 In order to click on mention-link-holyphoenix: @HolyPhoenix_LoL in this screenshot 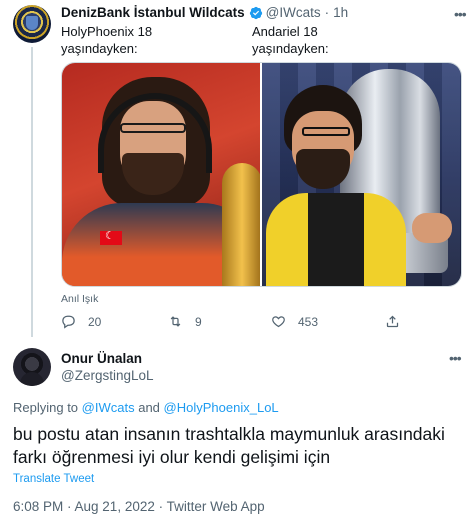, I will do `click(221, 407)`.